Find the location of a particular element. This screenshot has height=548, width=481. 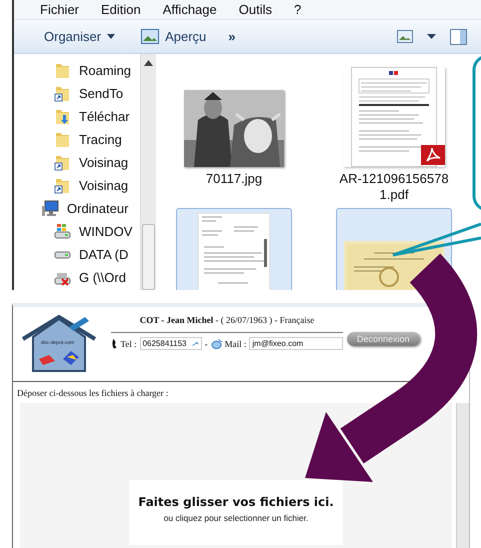

scroll-up-icon is located at coordinates (148, 63).